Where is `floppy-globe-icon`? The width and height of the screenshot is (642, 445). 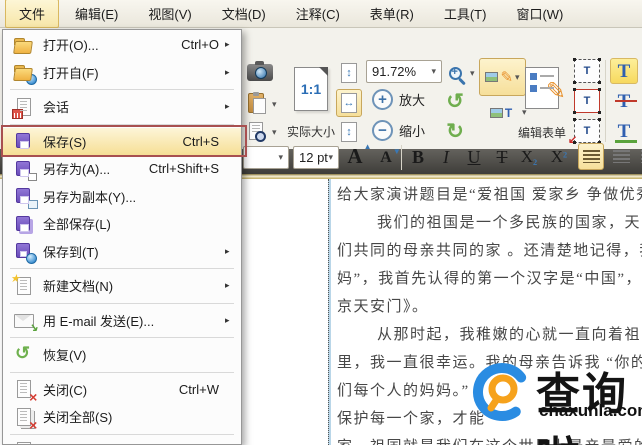
floppy-globe-icon is located at coordinates (25, 253).